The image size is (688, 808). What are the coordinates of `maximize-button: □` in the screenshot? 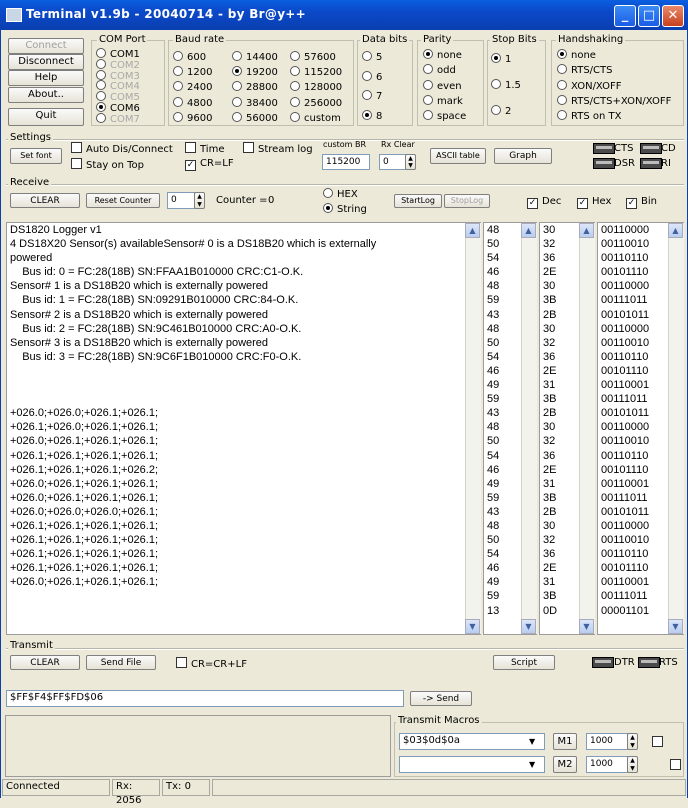 It's located at (649, 16).